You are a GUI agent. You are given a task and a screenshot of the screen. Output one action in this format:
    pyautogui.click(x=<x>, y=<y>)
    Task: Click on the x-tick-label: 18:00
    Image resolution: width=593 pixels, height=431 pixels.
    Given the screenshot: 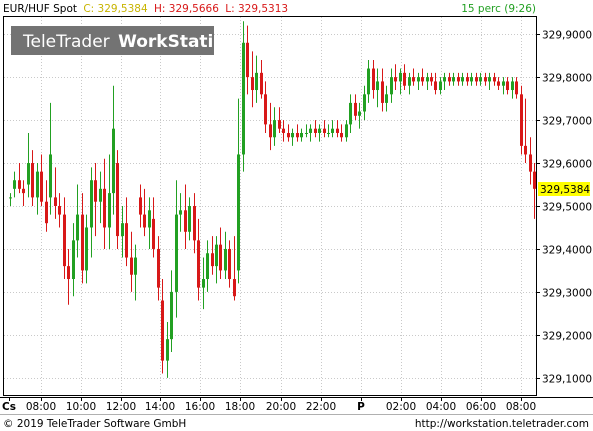 What is the action you would take?
    pyautogui.click(x=240, y=407)
    